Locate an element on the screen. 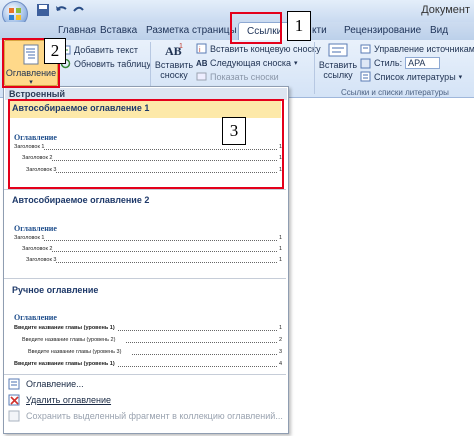  footnote-icon: AB 1 is located at coordinates (174, 50).